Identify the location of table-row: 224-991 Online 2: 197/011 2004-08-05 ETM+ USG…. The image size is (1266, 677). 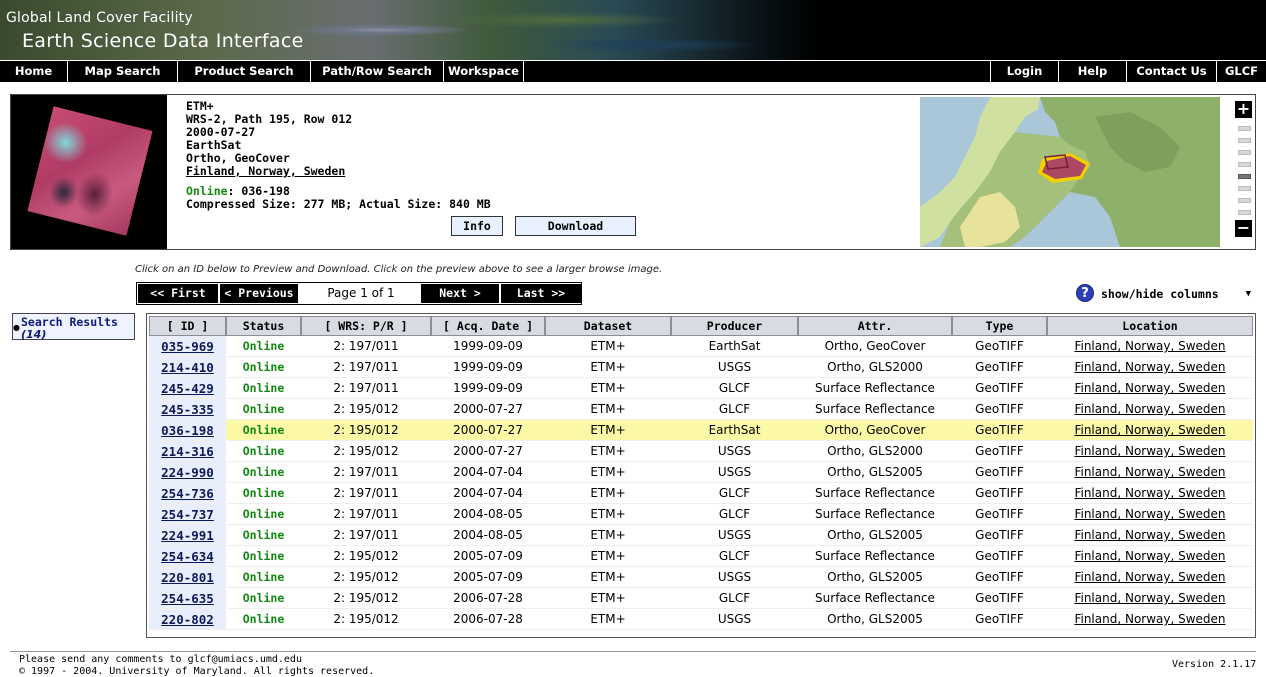
(701, 535).